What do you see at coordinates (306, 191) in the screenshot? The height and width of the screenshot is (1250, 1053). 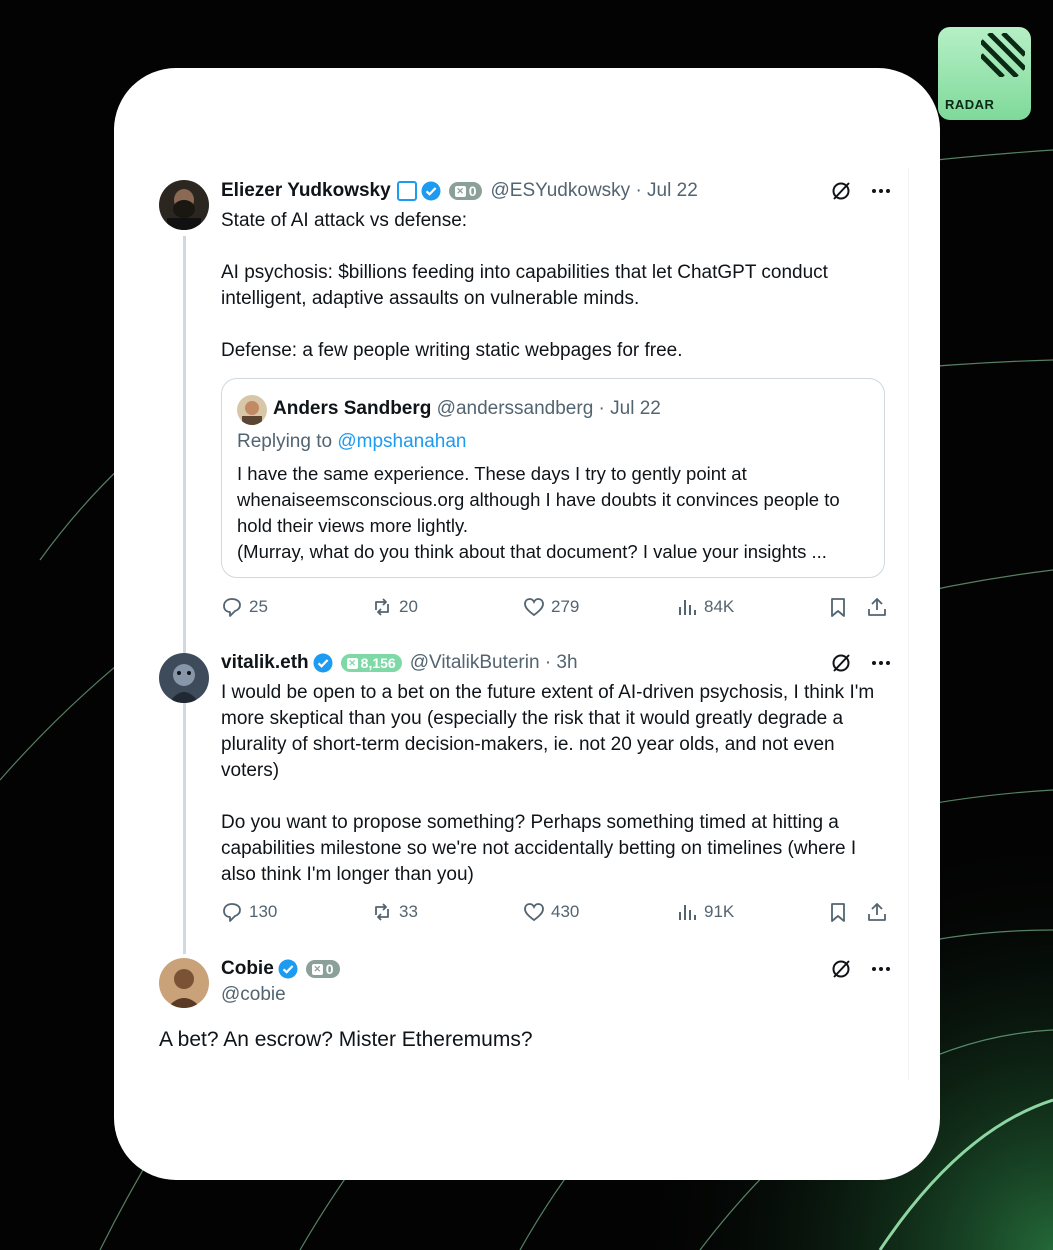 I see `display-name: Eliezer Yudkowsky` at bounding box center [306, 191].